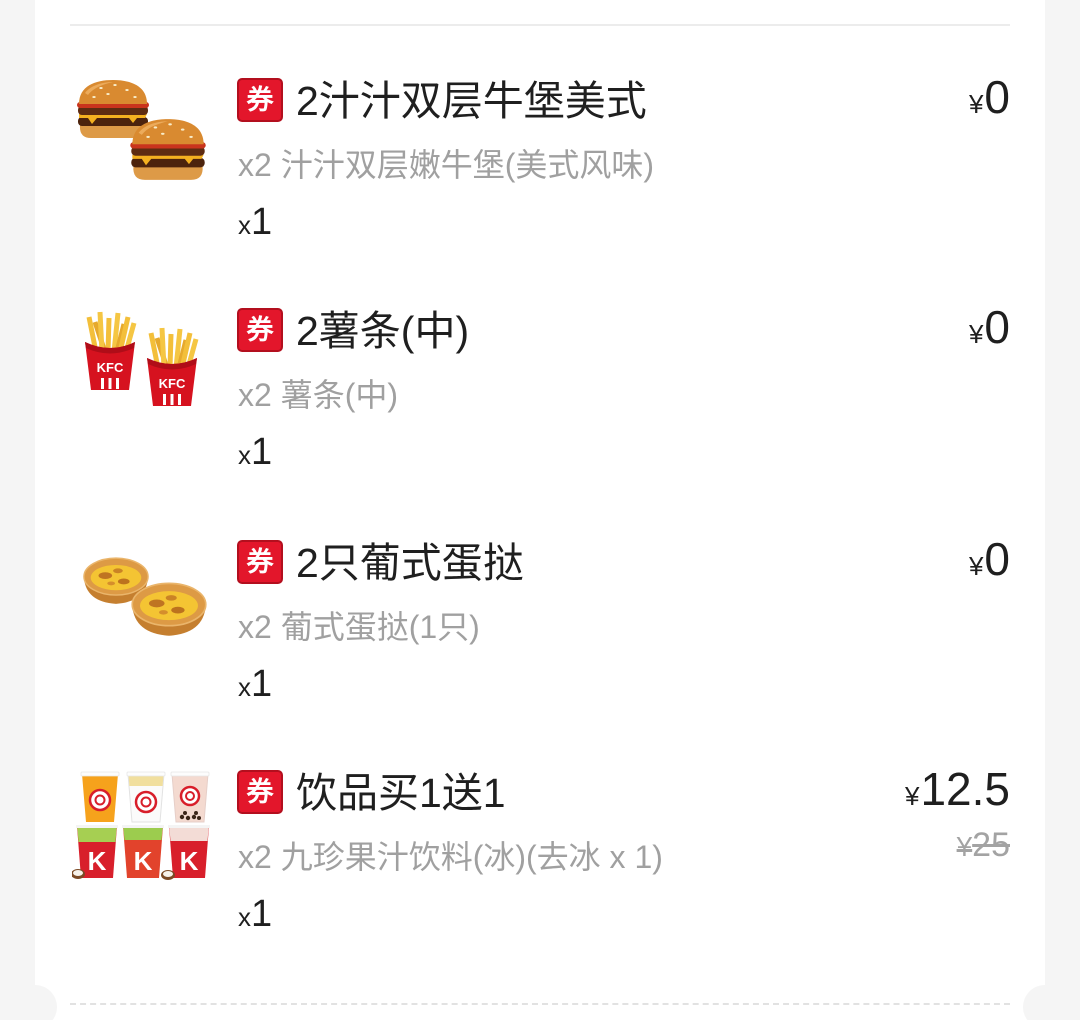 This screenshot has width=1080, height=1020. What do you see at coordinates (169, 609) in the screenshot?
I see `egg-tart-front` at bounding box center [169, 609].